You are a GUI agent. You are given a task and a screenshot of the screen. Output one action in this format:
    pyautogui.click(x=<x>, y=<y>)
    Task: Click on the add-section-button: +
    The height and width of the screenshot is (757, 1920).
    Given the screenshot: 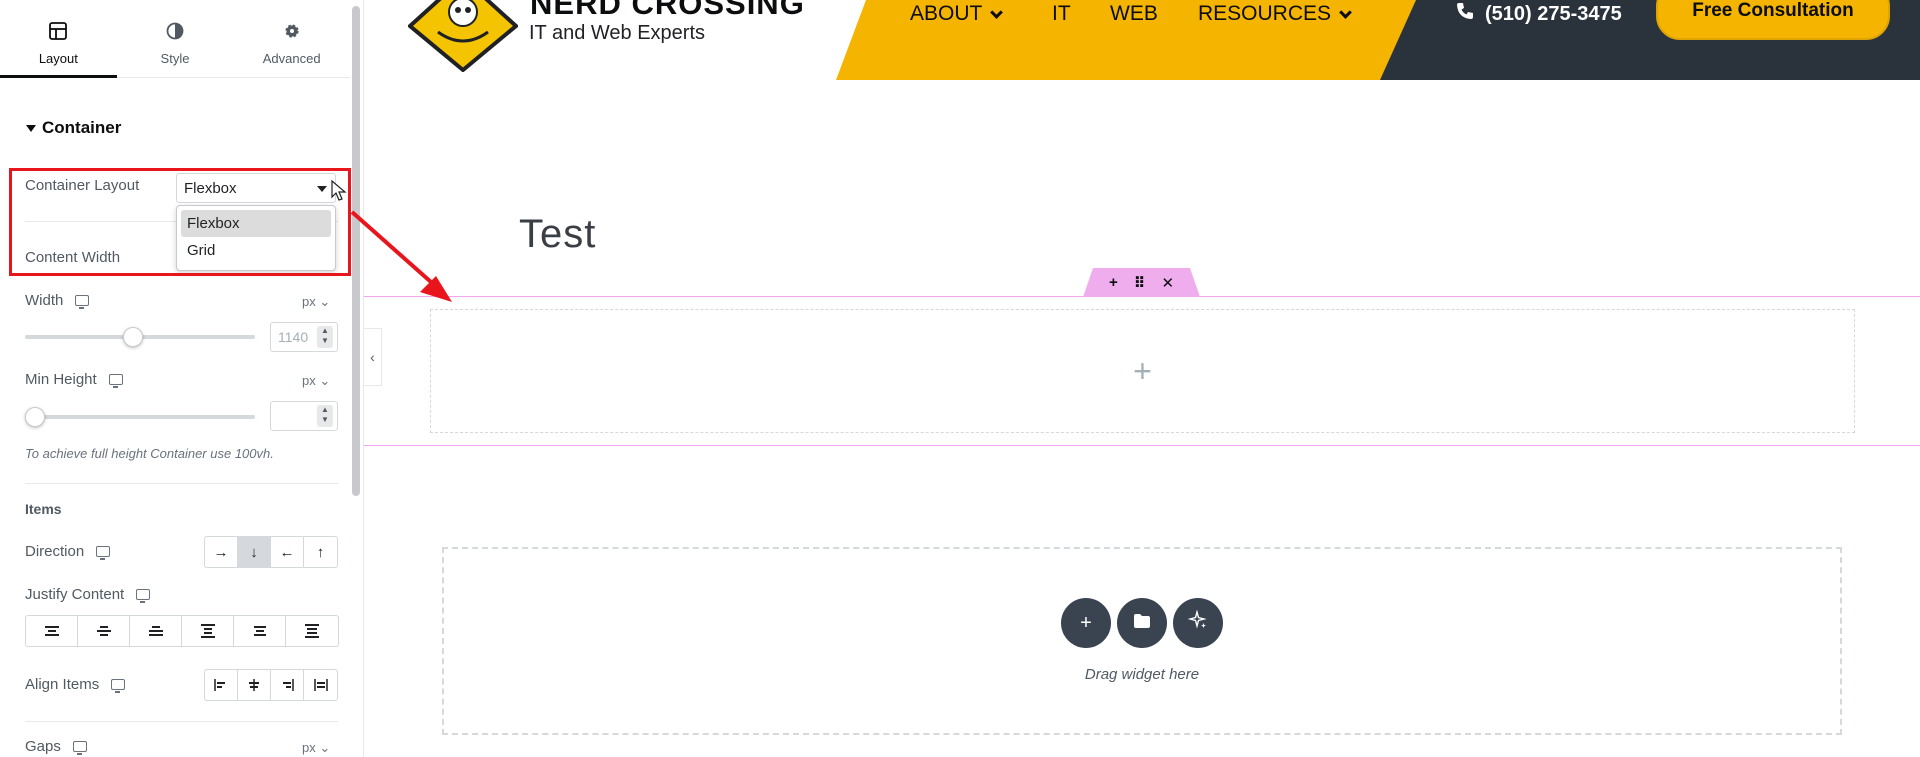 What is the action you would take?
    pyautogui.click(x=1086, y=623)
    